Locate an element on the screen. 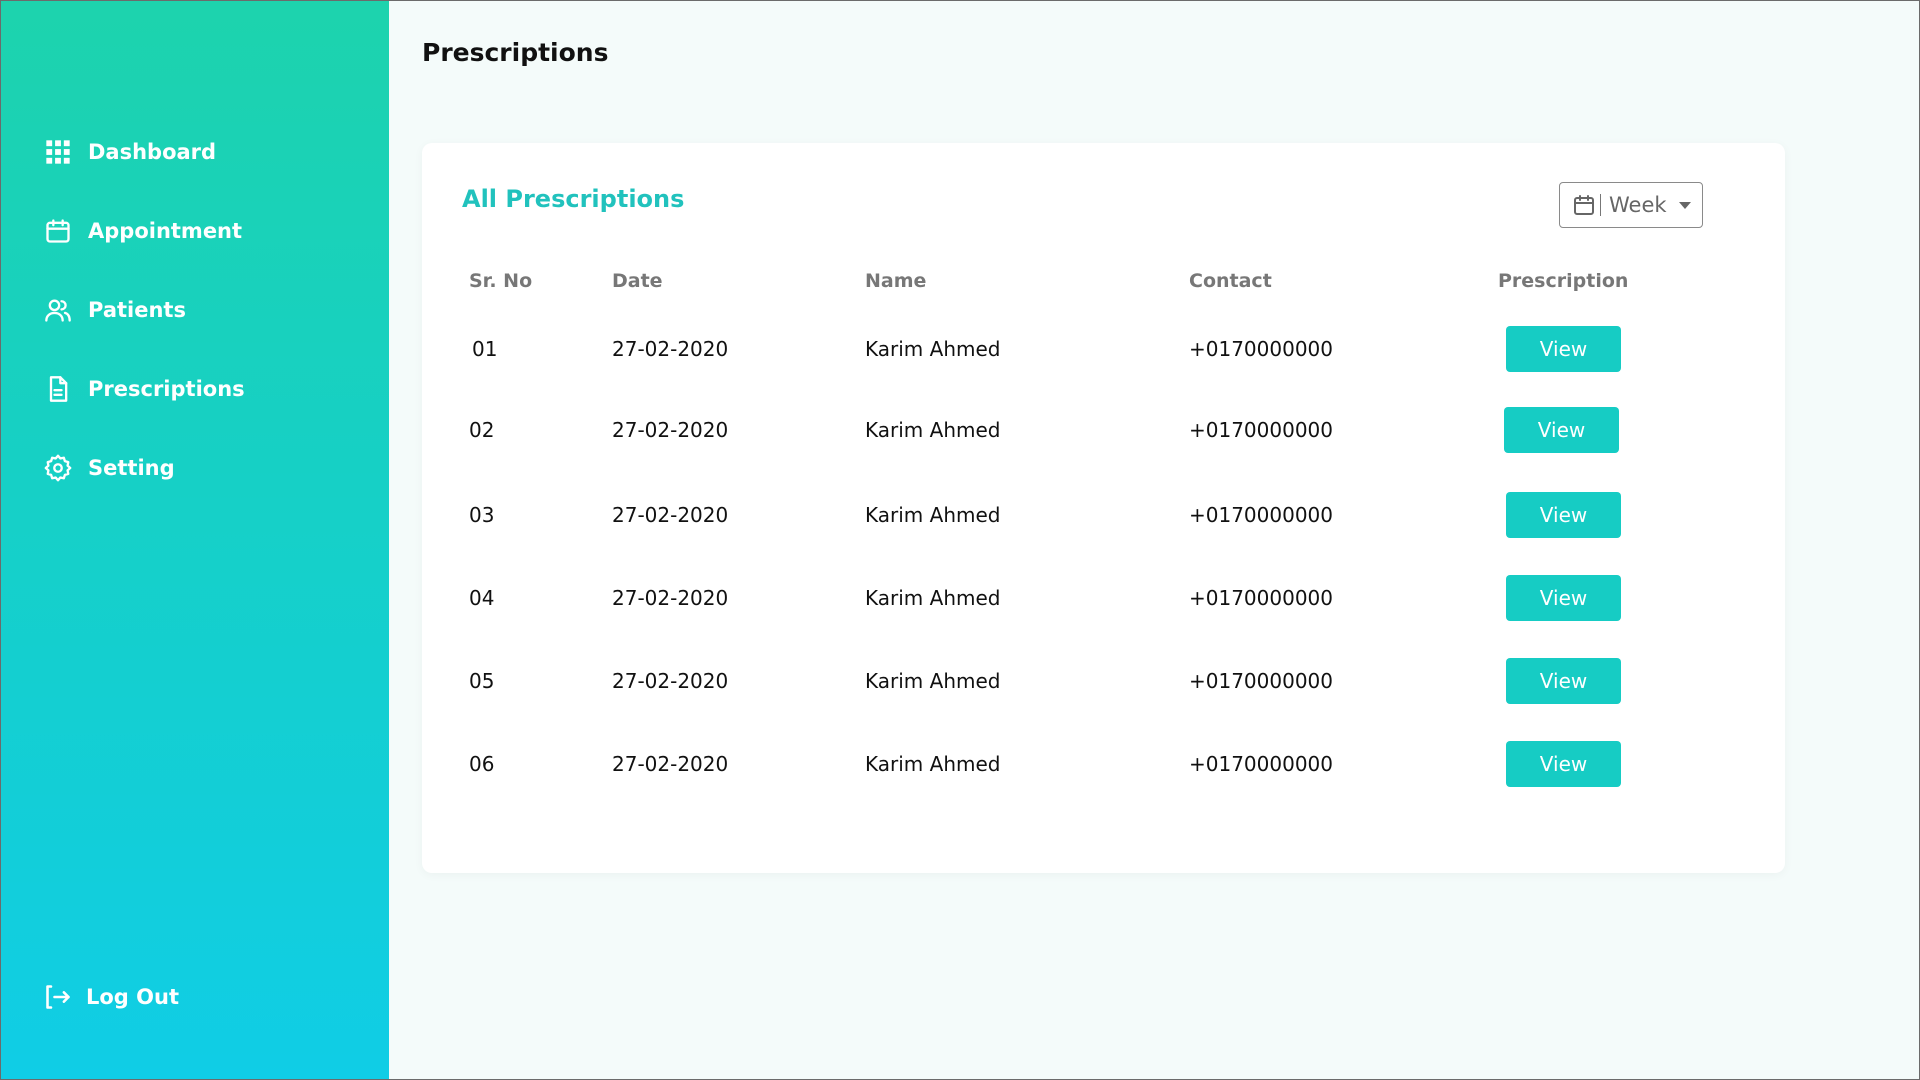 The image size is (1920, 1080). period-select: Week is located at coordinates (1631, 205).